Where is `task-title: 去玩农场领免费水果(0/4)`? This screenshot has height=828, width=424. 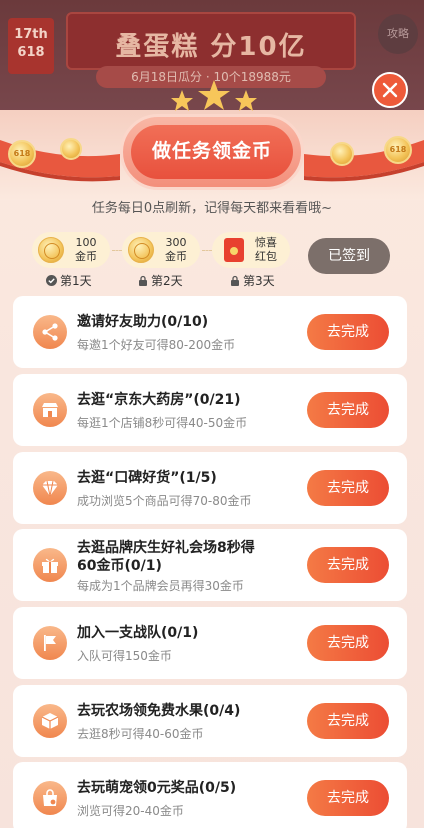 task-title: 去玩农场领免费水果(0/4) is located at coordinates (159, 711).